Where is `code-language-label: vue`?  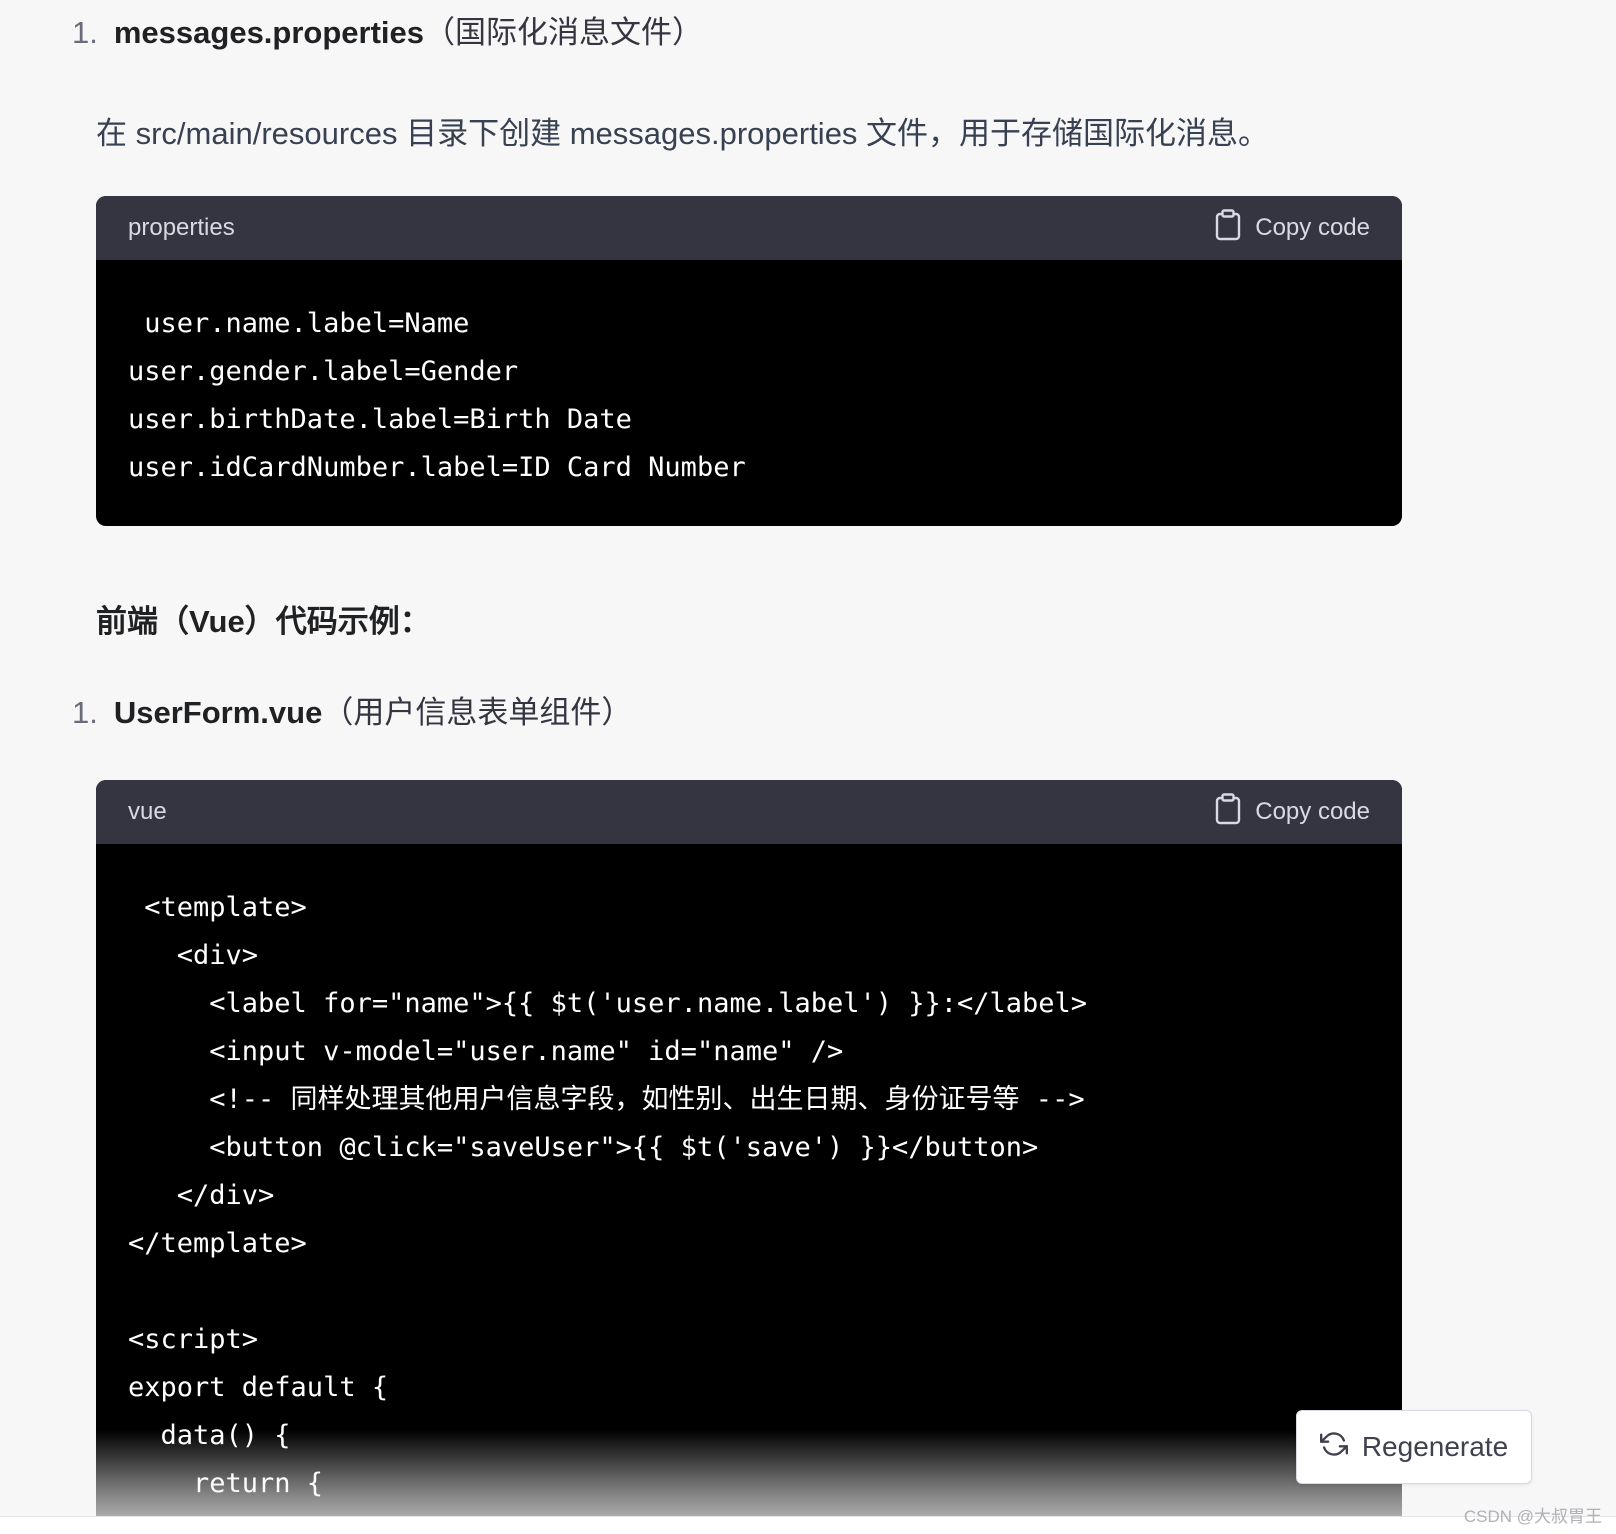
code-language-label: vue is located at coordinates (147, 811).